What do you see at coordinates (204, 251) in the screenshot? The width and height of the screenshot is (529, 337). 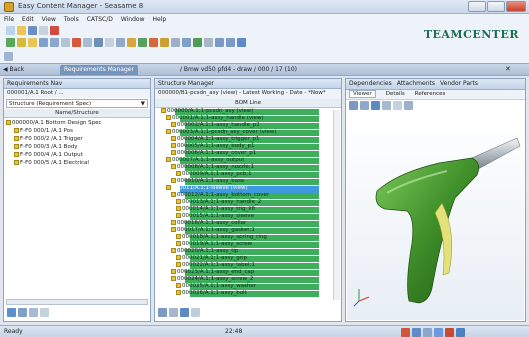 I see `table-row: 000020/A.1;1-assy_tip` at bounding box center [204, 251].